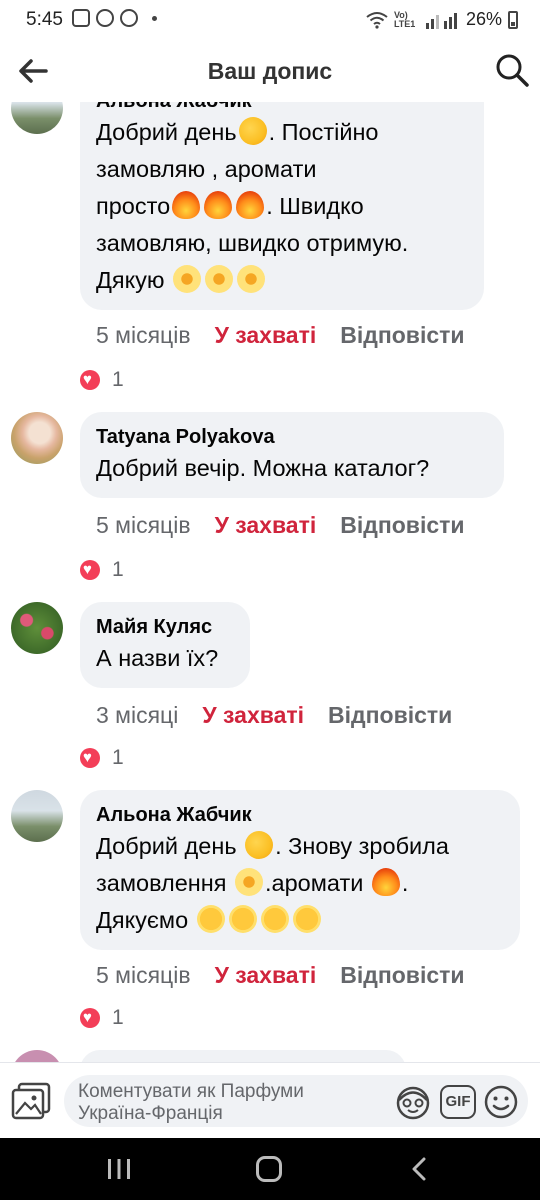 This screenshot has width=540, height=1200. What do you see at coordinates (206, 169) in the screenshot?
I see `comment-text-line: замовляю , аромати` at bounding box center [206, 169].